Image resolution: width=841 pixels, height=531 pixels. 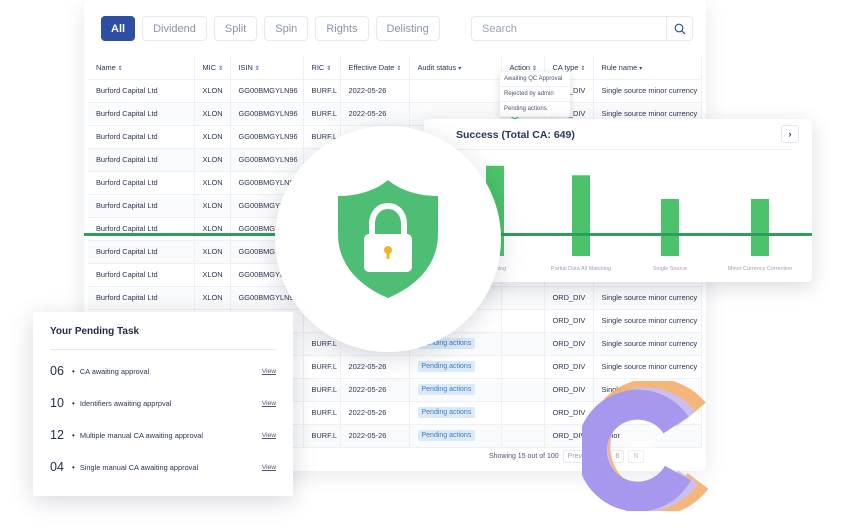 What do you see at coordinates (647, 68) in the screenshot?
I see `column-header: Rule name ▾` at bounding box center [647, 68].